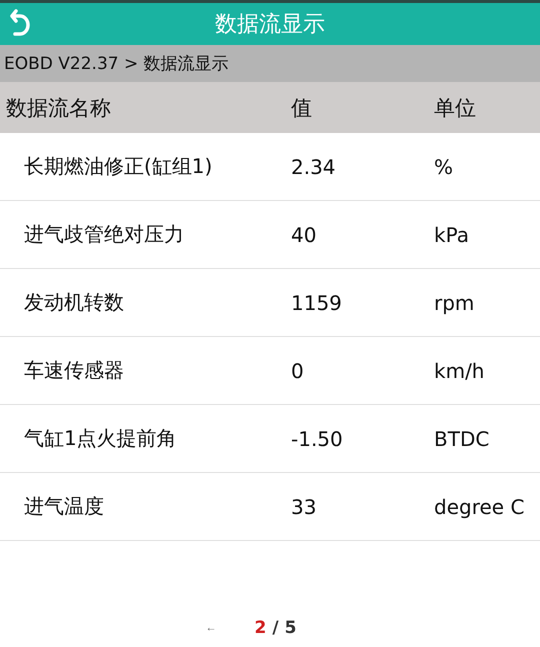 This screenshot has height=647, width=540. Describe the element at coordinates (58, 108) in the screenshot. I see `column-header: 数据流名称` at that location.